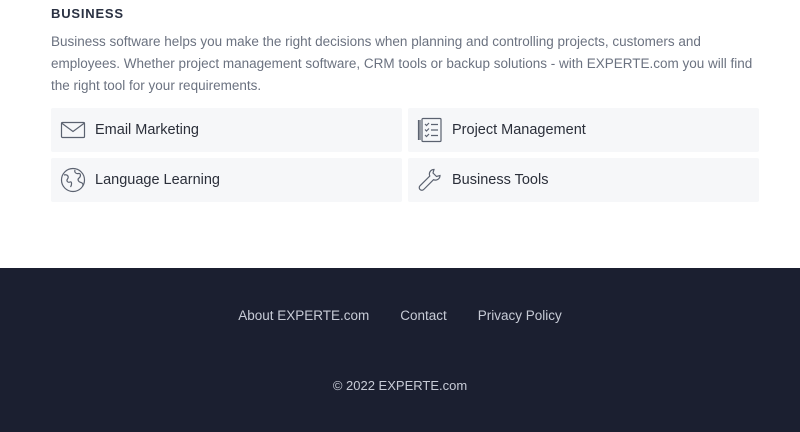 This screenshot has height=432, width=800. I want to click on footer-nav: About EXPERTE.com Contact Privacy Policy, so click(400, 315).